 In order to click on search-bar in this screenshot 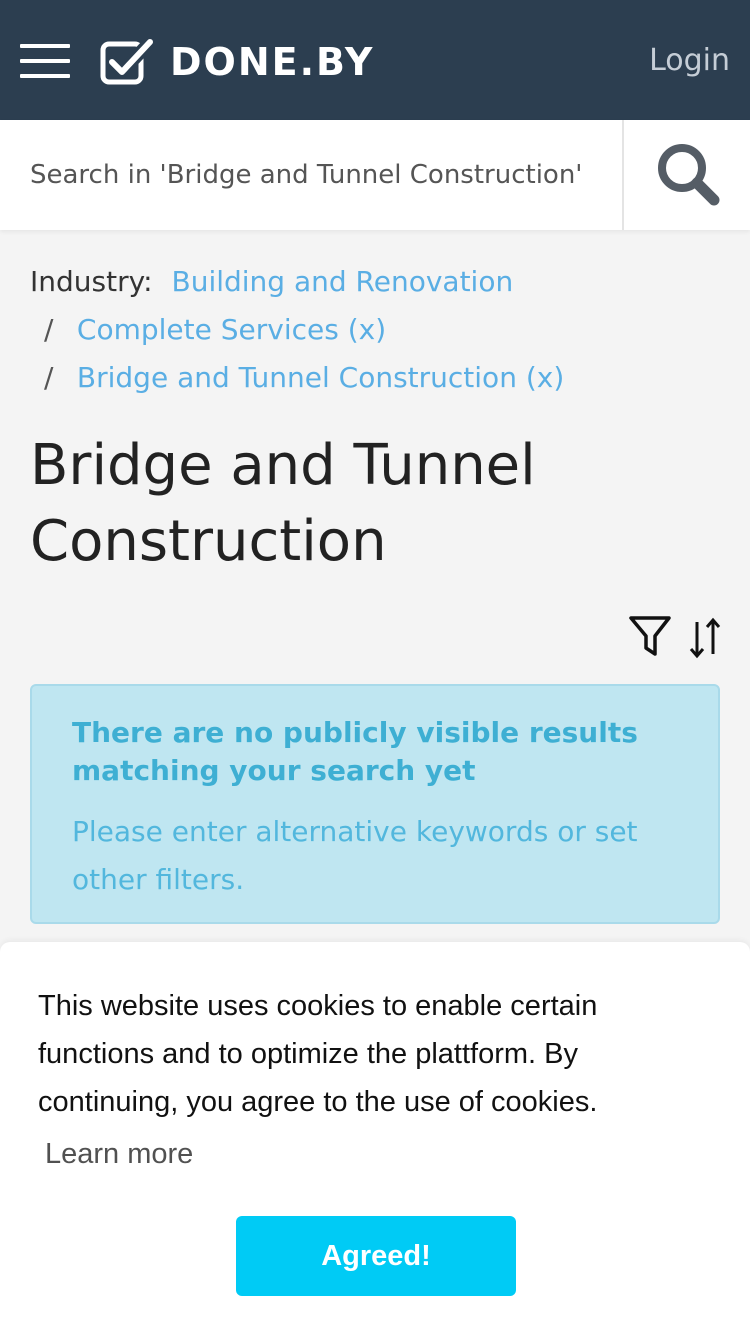, I will do `click(375, 175)`.